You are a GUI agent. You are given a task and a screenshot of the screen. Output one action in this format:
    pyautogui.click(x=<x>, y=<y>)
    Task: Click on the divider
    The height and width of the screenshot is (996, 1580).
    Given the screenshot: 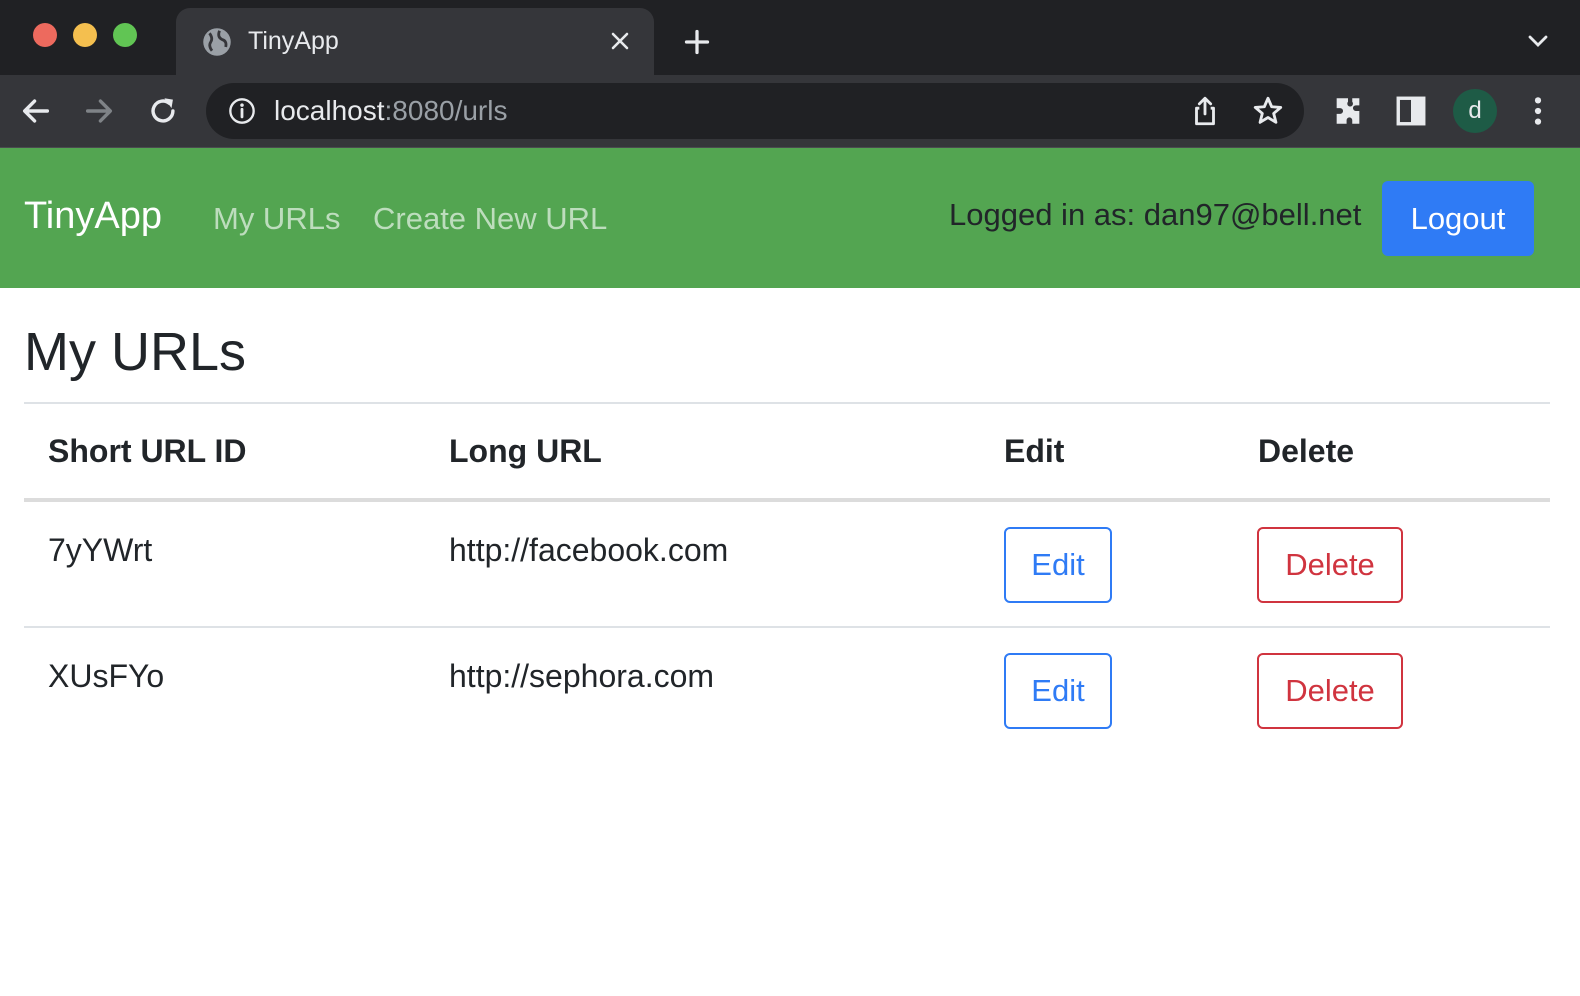 What is the action you would take?
    pyautogui.click(x=787, y=403)
    